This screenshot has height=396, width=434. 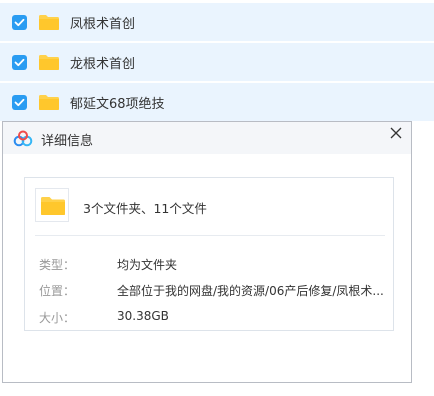 What do you see at coordinates (145, 208) in the screenshot?
I see `selection-summary: 3个文件夹、11个文件` at bounding box center [145, 208].